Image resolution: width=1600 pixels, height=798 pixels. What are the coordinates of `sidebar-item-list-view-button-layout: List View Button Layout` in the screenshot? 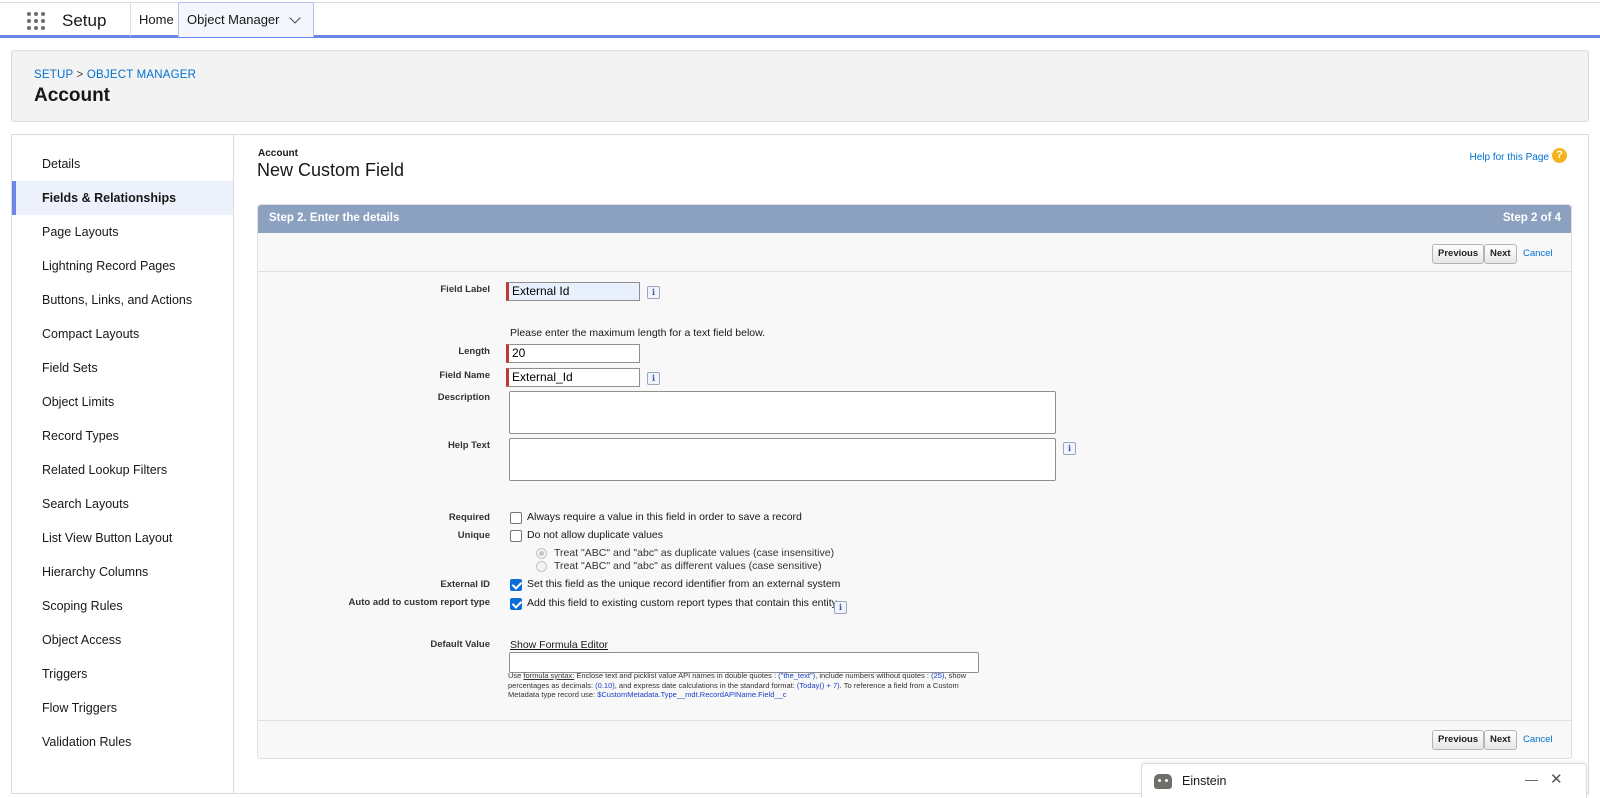 It's located at (122, 538).